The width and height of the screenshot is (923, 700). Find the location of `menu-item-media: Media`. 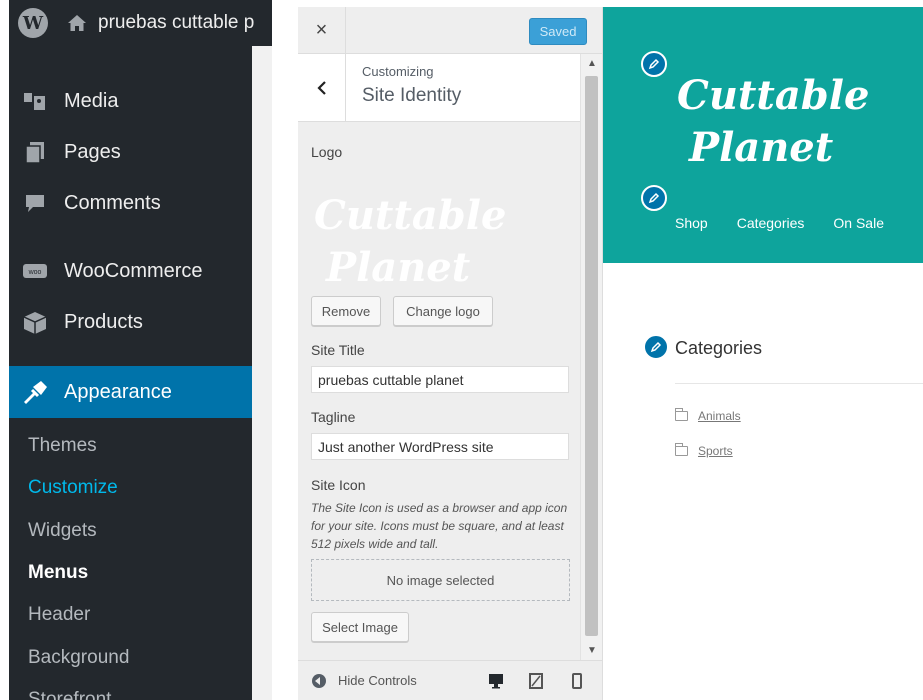

menu-item-media: Media is located at coordinates (140, 101).